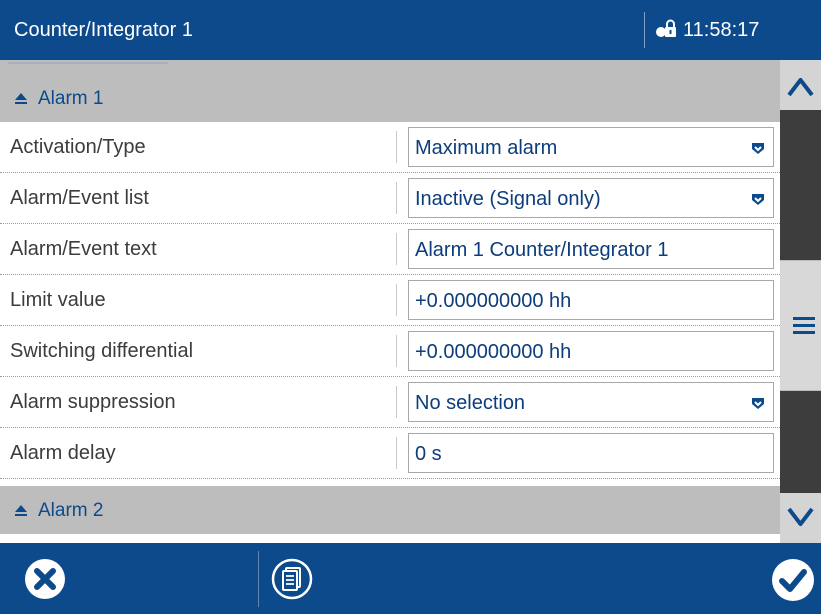 The height and width of the screenshot is (614, 821). I want to click on section-alarm-1: Alarm 1, so click(390, 98).